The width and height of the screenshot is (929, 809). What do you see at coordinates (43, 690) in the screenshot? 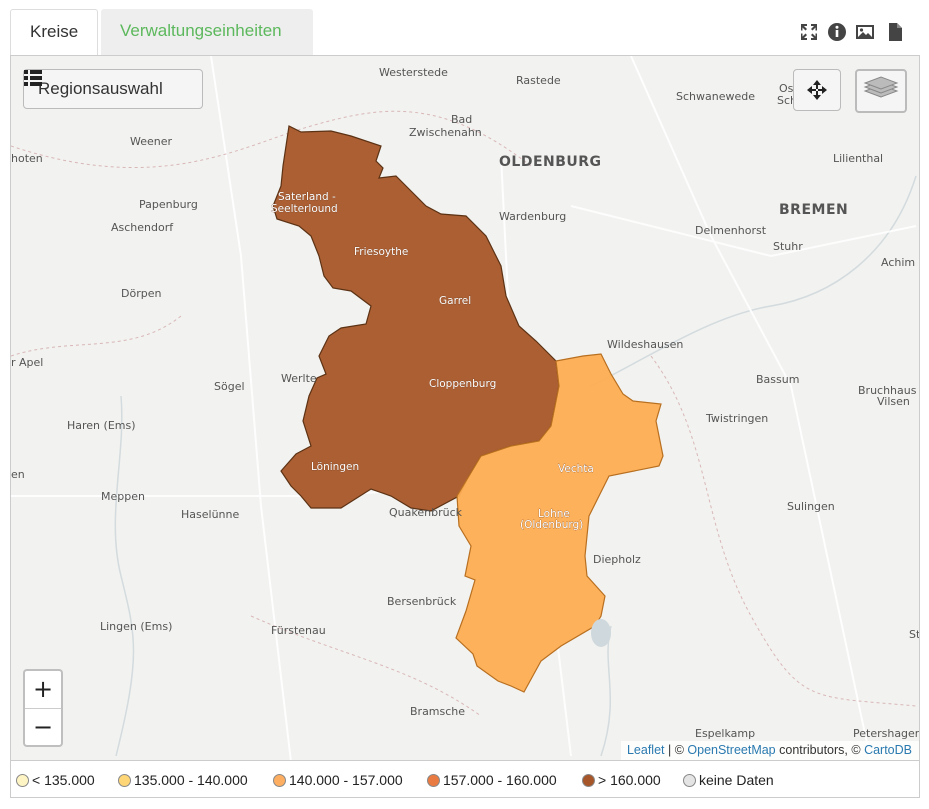
I see `zoom-in-button: +` at bounding box center [43, 690].